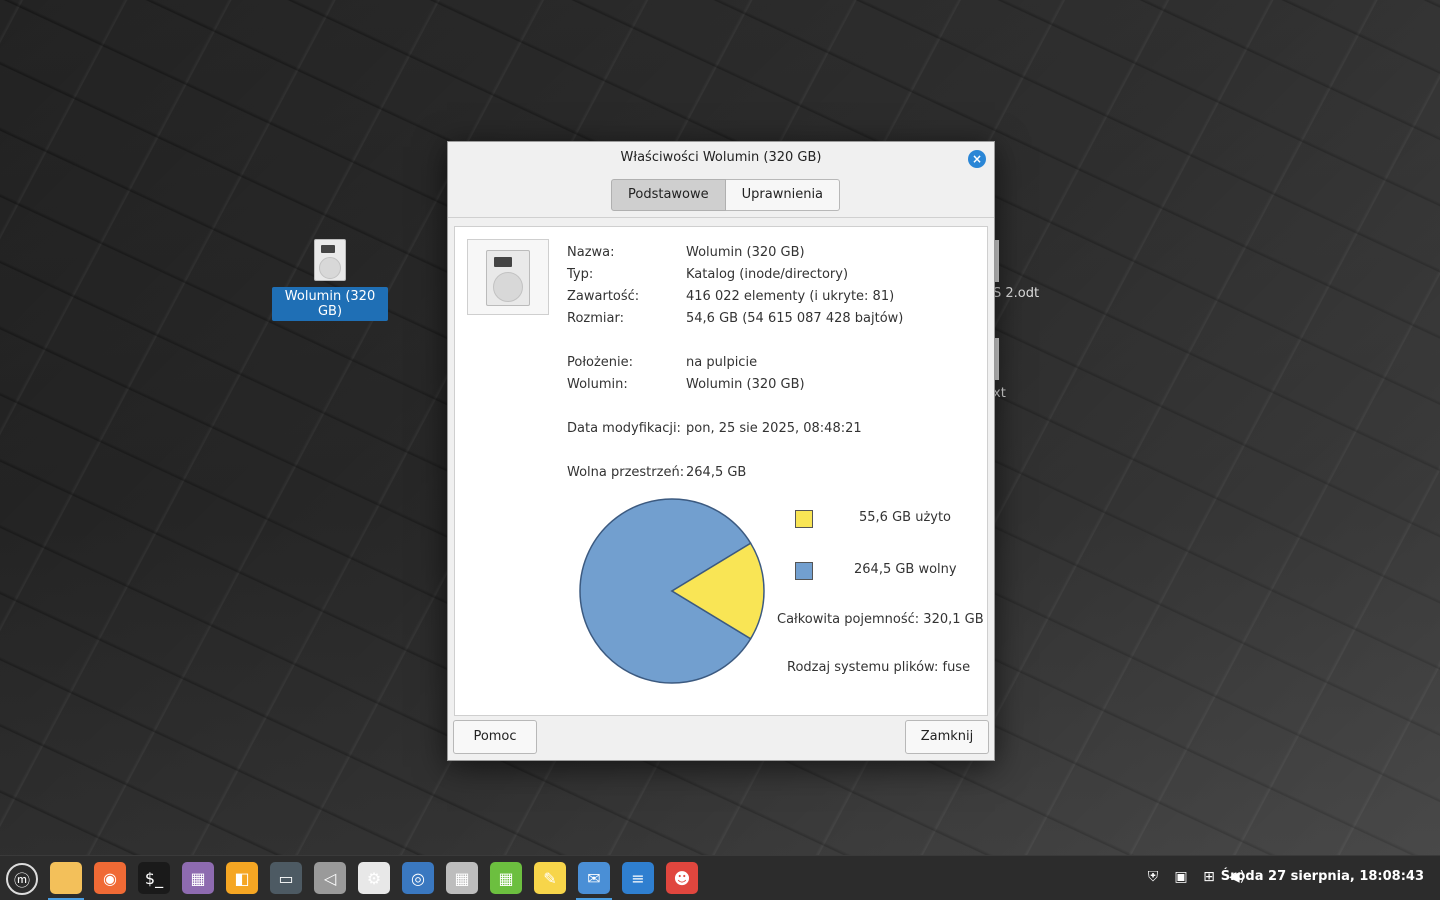  What do you see at coordinates (638, 878) in the screenshot?
I see `writer-icon: ≡` at bounding box center [638, 878].